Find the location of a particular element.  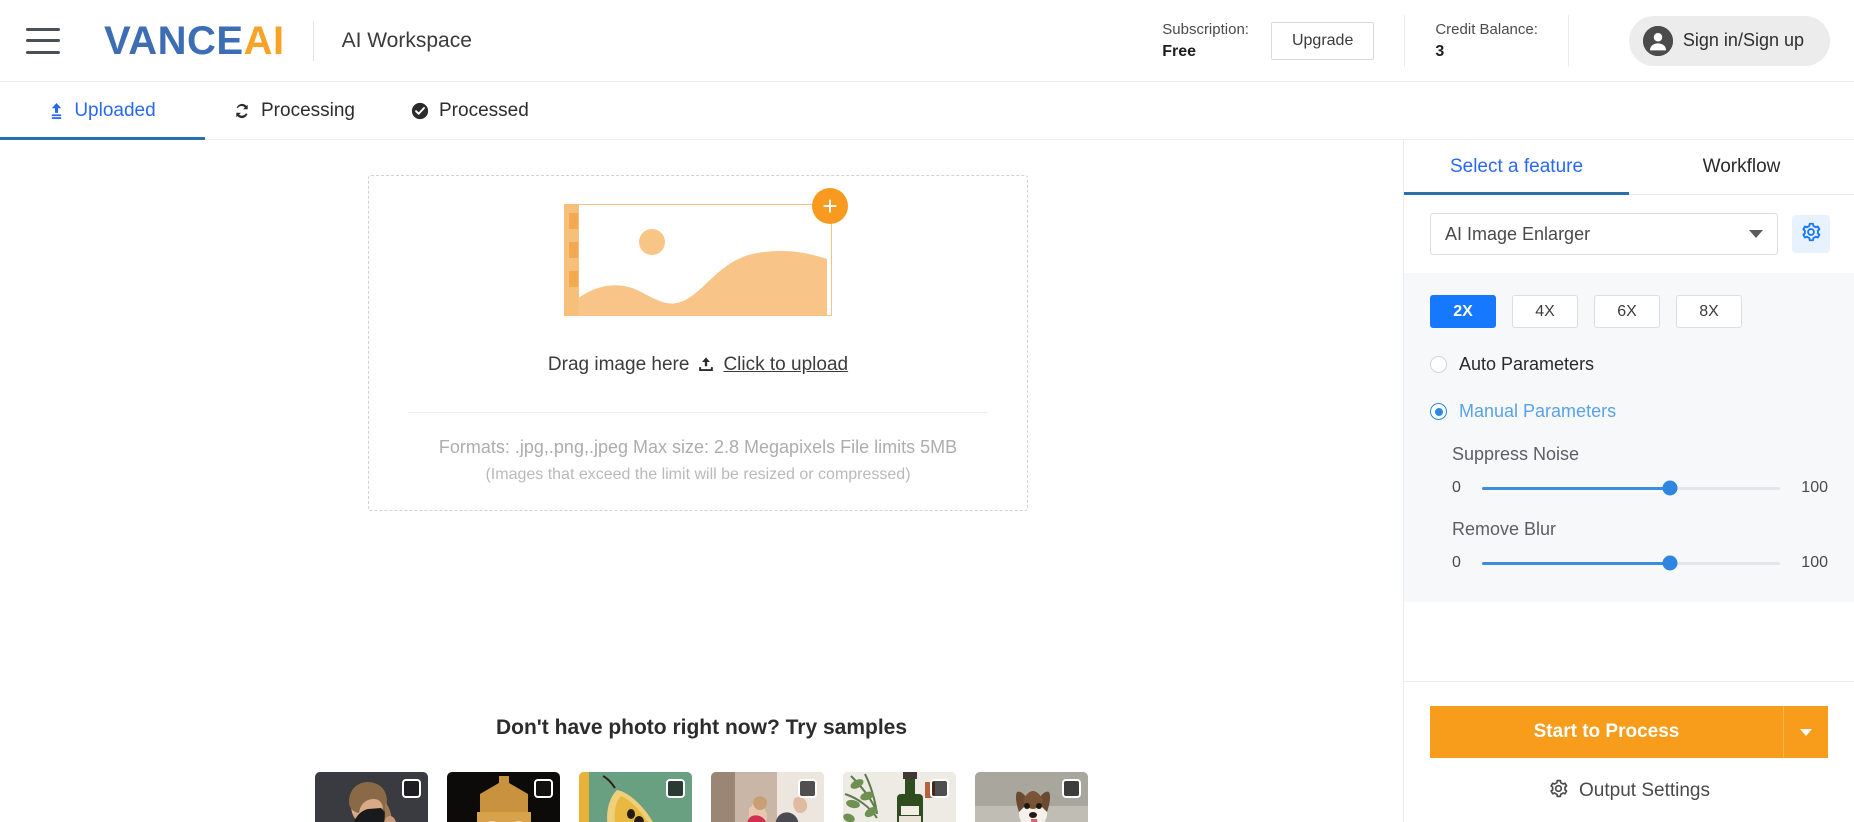

radio-icon-manual is located at coordinates (1438, 411).